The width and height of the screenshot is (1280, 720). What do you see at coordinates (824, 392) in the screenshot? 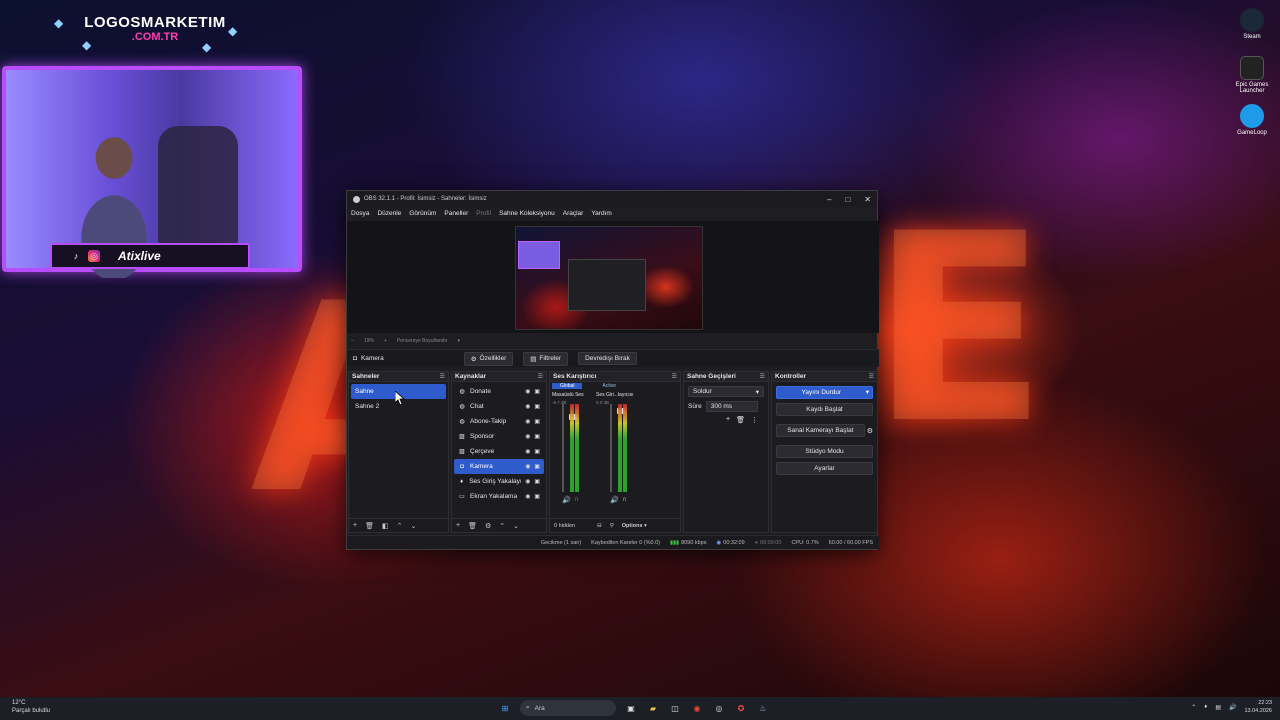
I see `stop-stream-button: Yayını Durdur ▾` at bounding box center [824, 392].